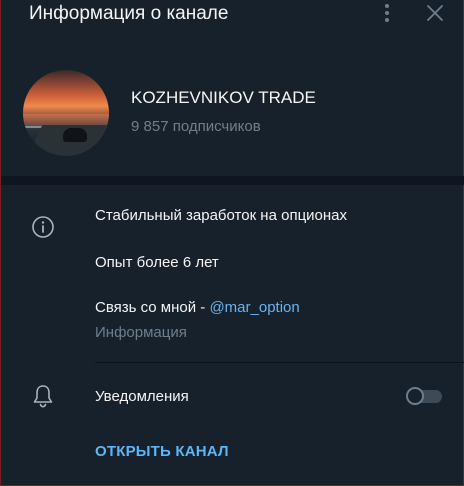 This screenshot has width=464, height=486. What do you see at coordinates (43, 227) in the screenshot?
I see `info-icon` at bounding box center [43, 227].